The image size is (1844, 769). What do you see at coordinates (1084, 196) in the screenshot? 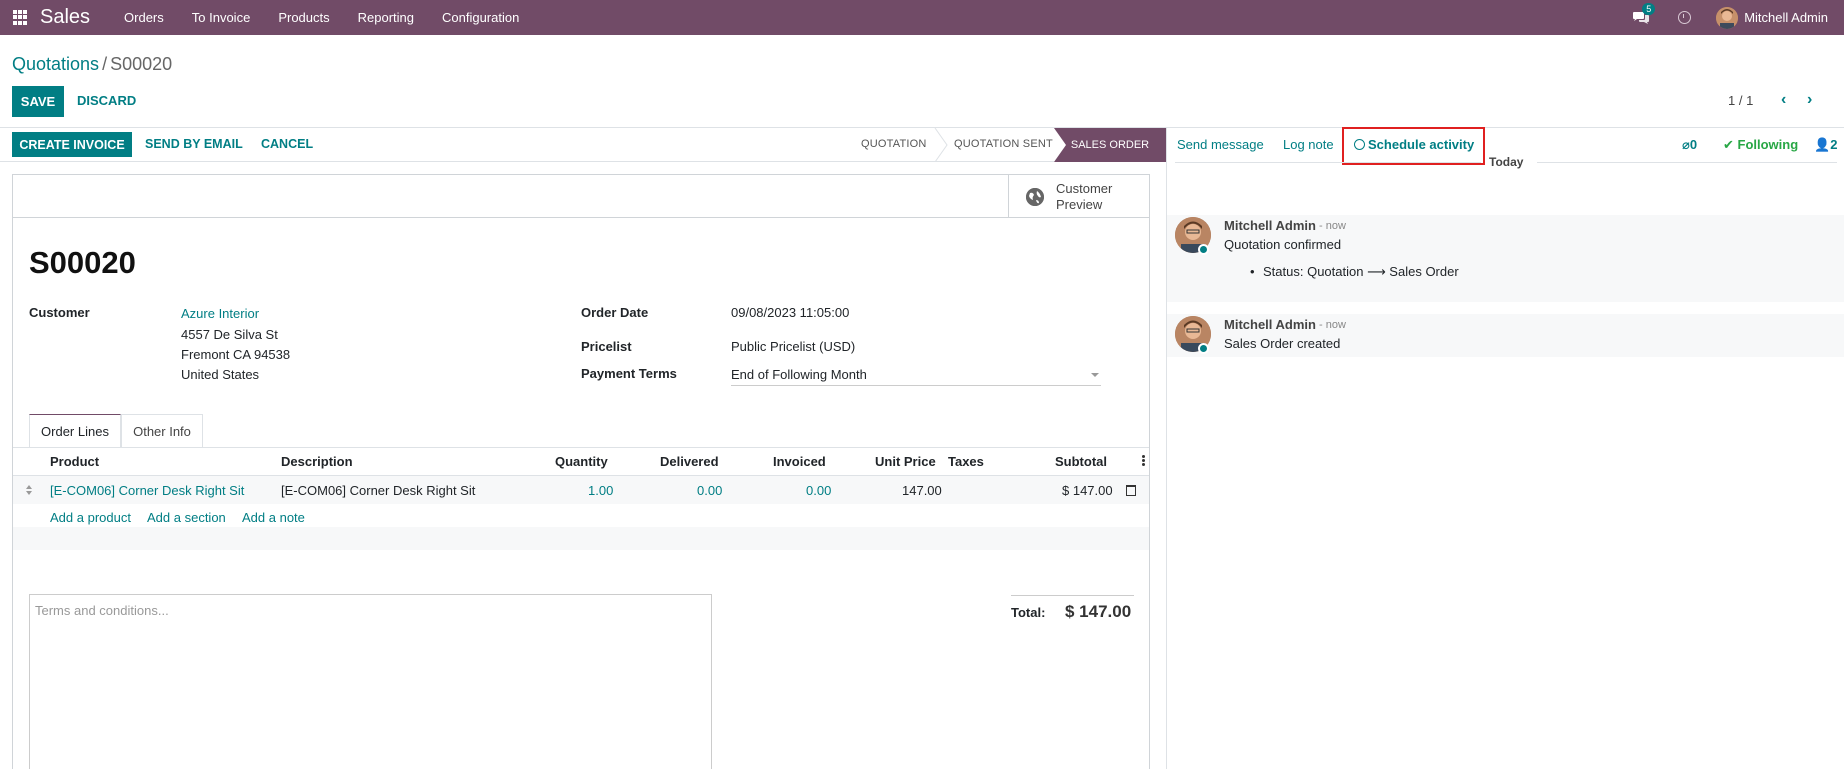
I see `customer-preview-label: Customer Preview` at bounding box center [1084, 196].